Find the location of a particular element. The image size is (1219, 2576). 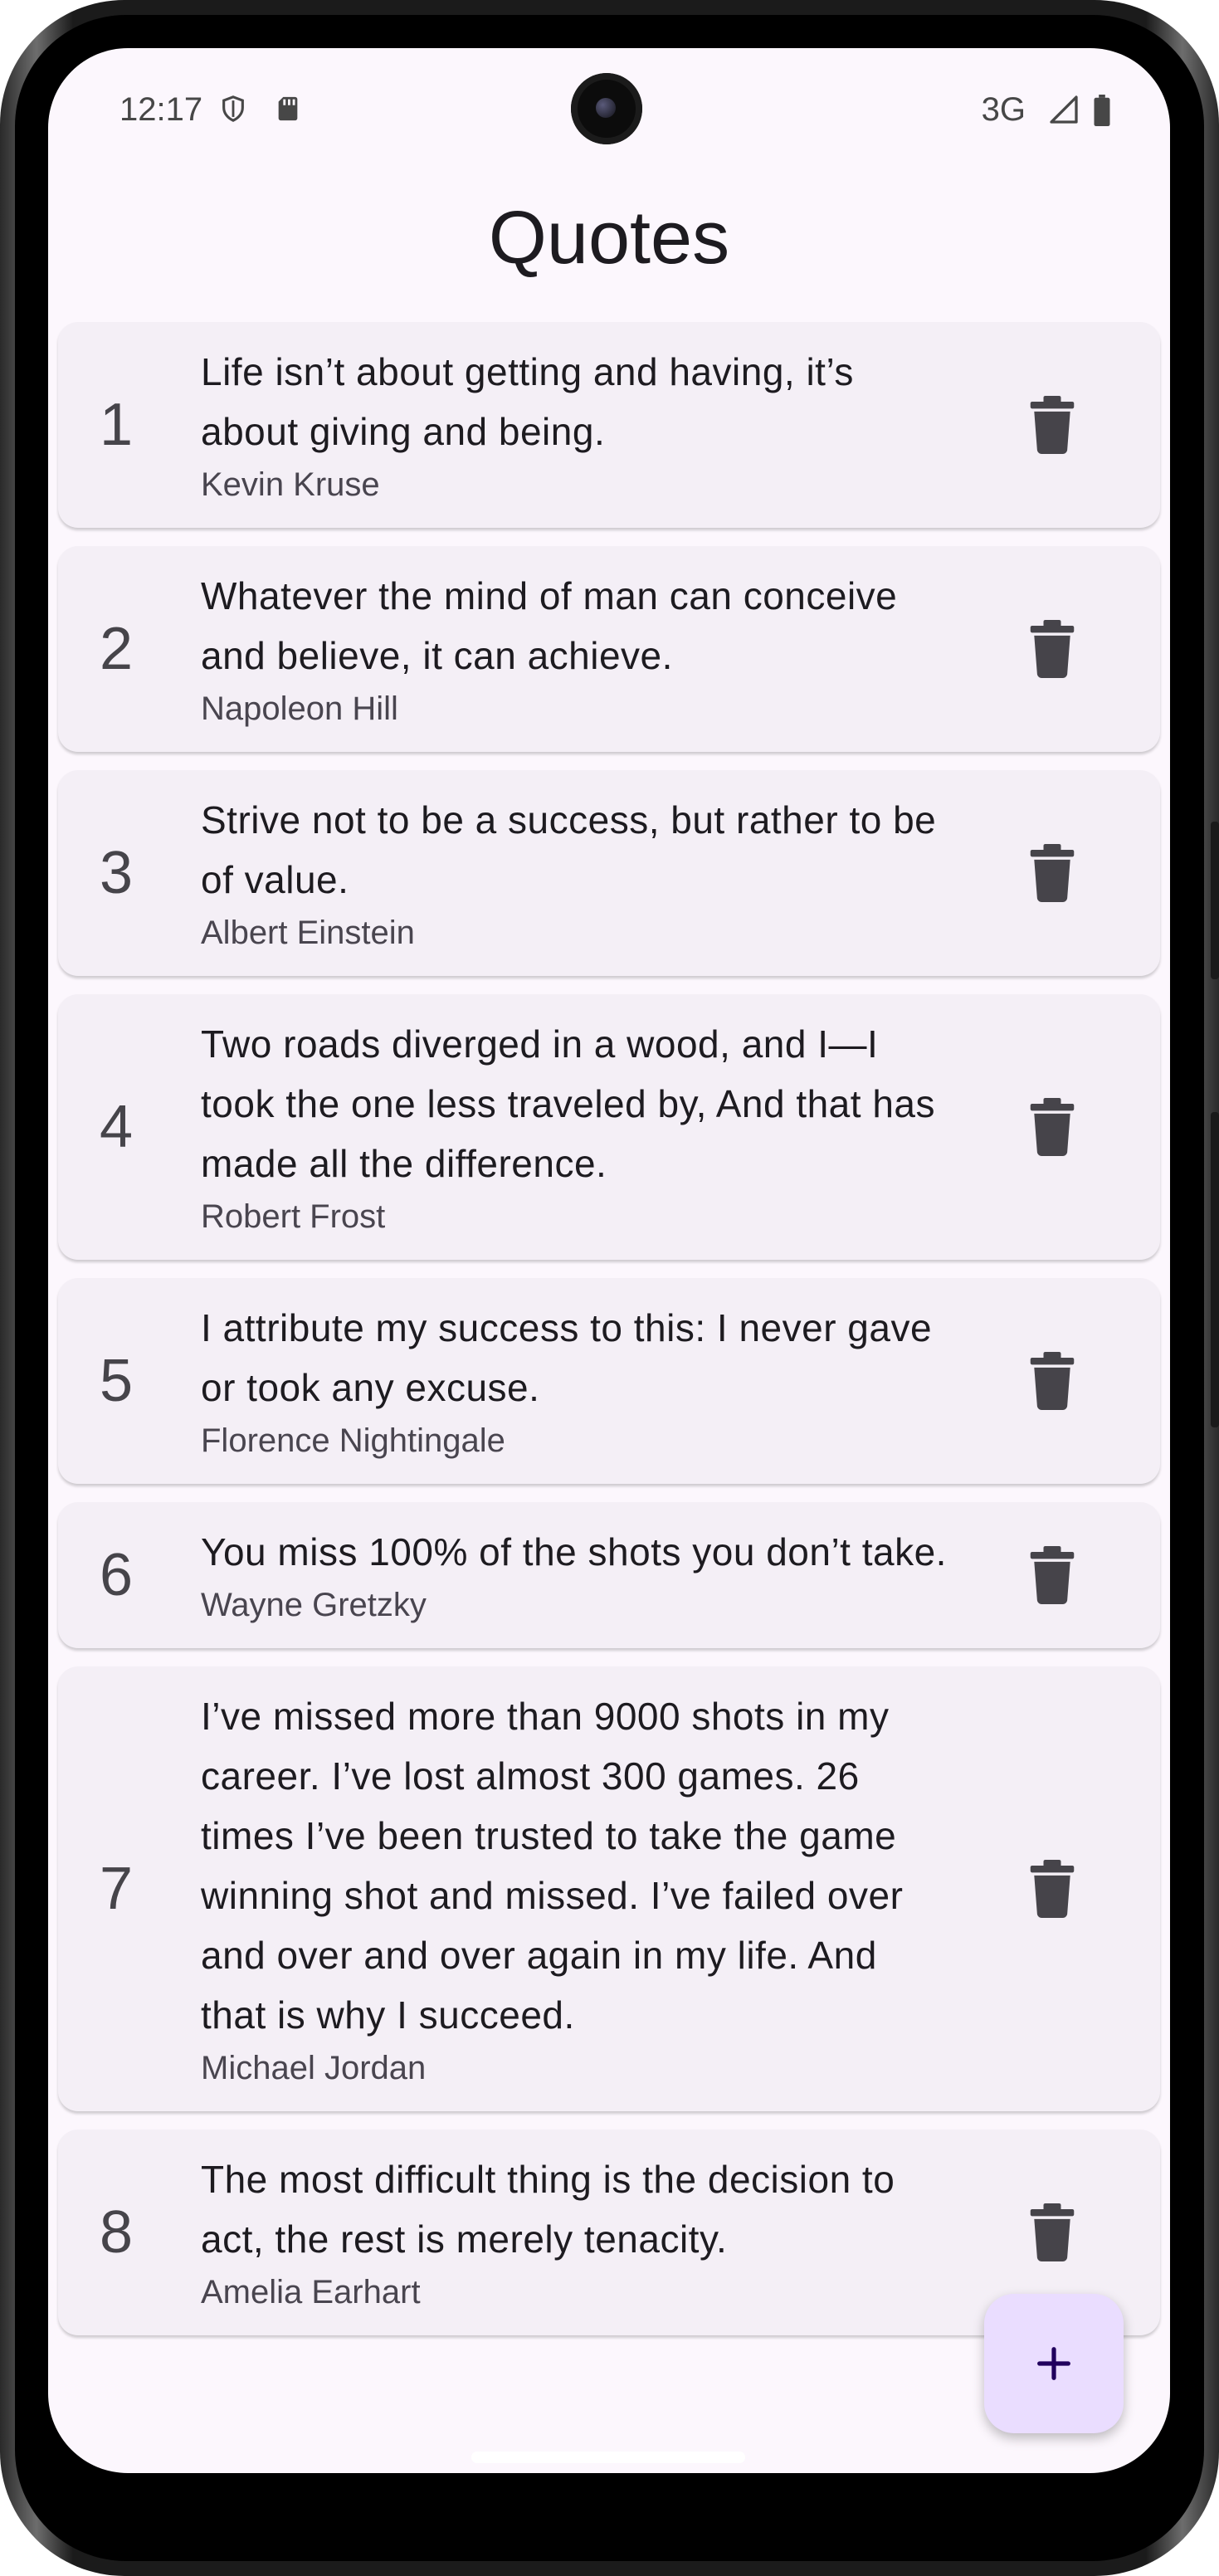

quote-number: 7 is located at coordinates (117, 1889).